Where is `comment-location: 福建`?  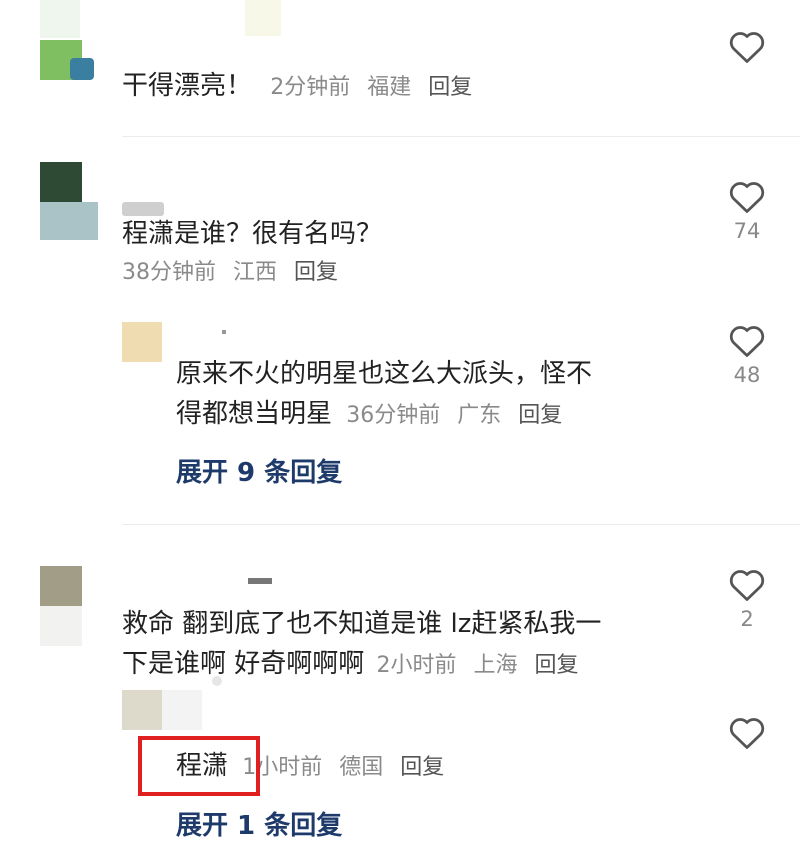
comment-location: 福建 is located at coordinates (389, 87).